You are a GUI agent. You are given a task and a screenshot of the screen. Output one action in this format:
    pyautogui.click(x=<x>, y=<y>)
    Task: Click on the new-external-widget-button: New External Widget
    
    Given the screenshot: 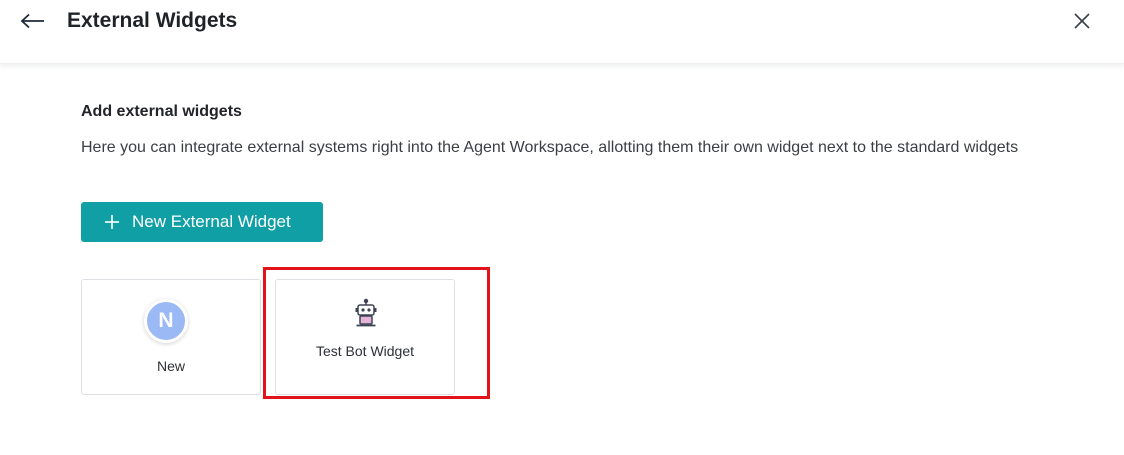 What is the action you would take?
    pyautogui.click(x=202, y=222)
    